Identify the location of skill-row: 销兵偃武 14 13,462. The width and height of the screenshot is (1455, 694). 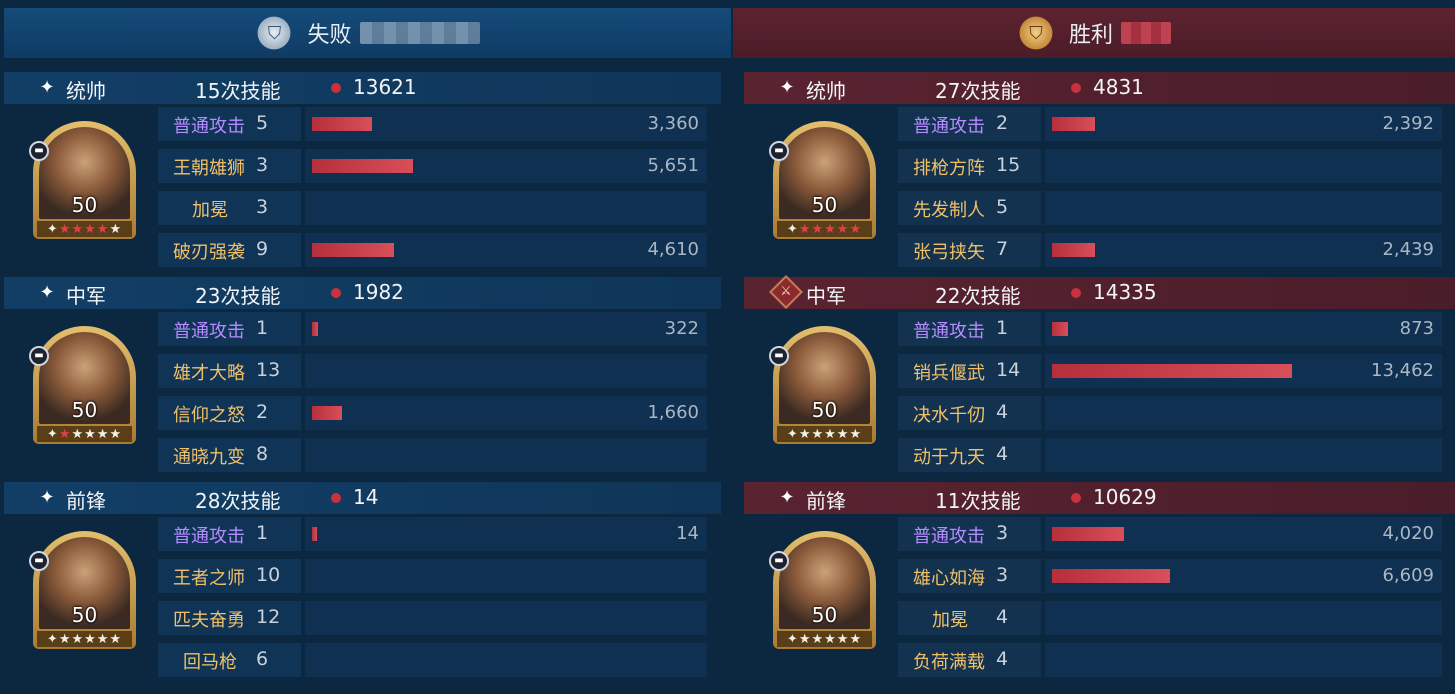
(1170, 371).